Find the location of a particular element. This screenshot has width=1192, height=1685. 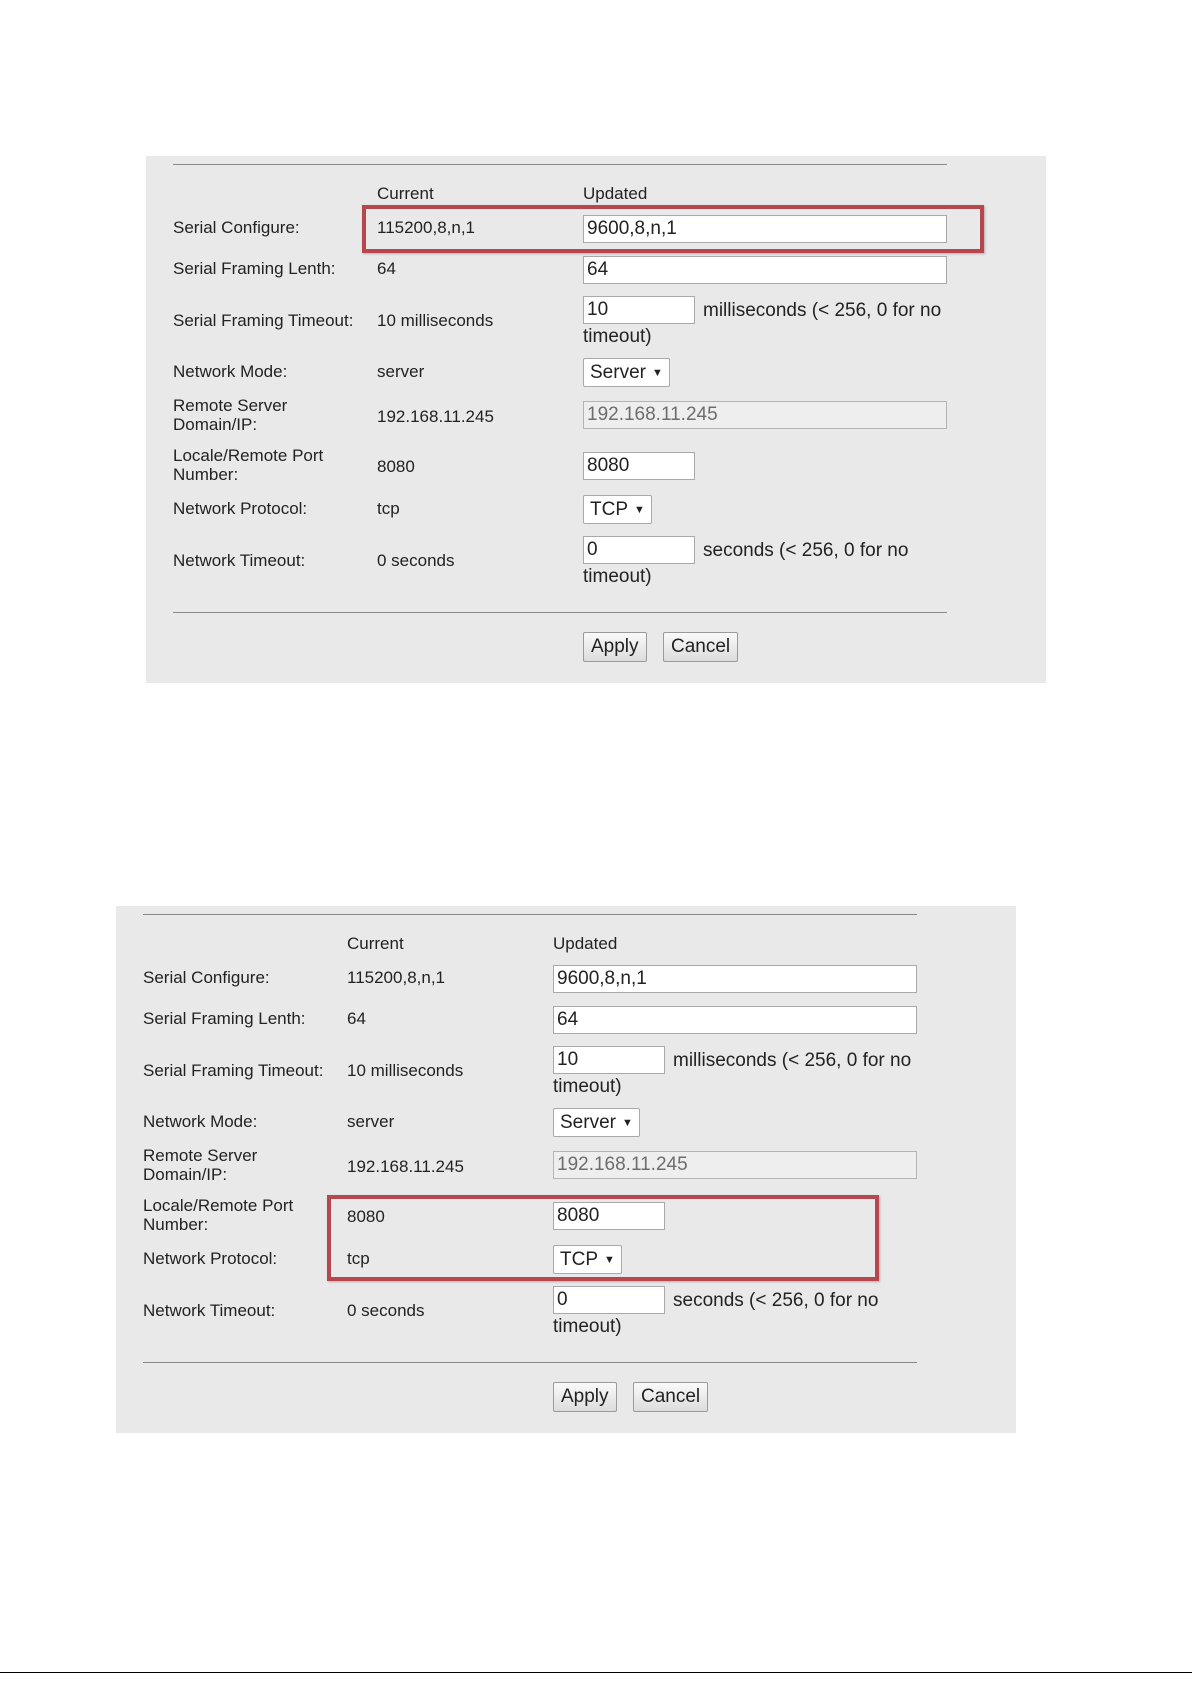

highlight-box-port-protocol is located at coordinates (603, 1238).